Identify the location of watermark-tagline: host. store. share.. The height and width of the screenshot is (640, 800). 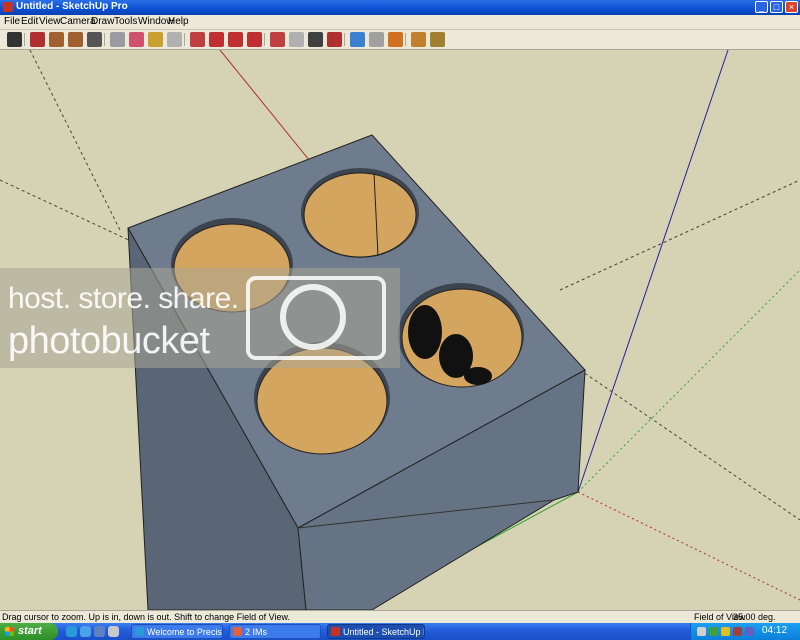
(123, 298).